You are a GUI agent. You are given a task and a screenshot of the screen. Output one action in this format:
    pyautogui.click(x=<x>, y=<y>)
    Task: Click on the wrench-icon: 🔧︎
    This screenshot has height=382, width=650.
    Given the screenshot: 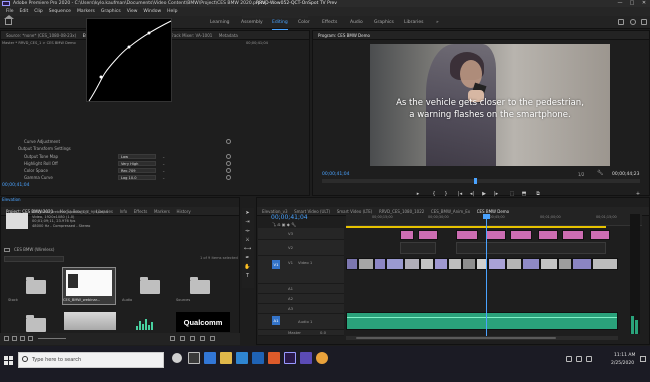 What is the action you would take?
    pyautogui.click(x=600, y=173)
    